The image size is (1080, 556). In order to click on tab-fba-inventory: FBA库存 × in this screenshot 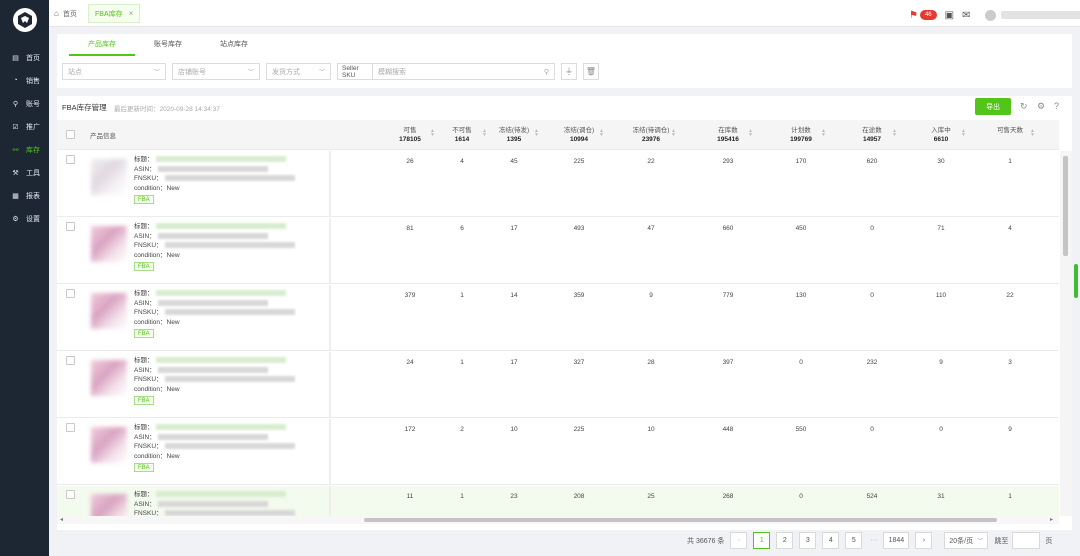, I will do `click(114, 13)`.